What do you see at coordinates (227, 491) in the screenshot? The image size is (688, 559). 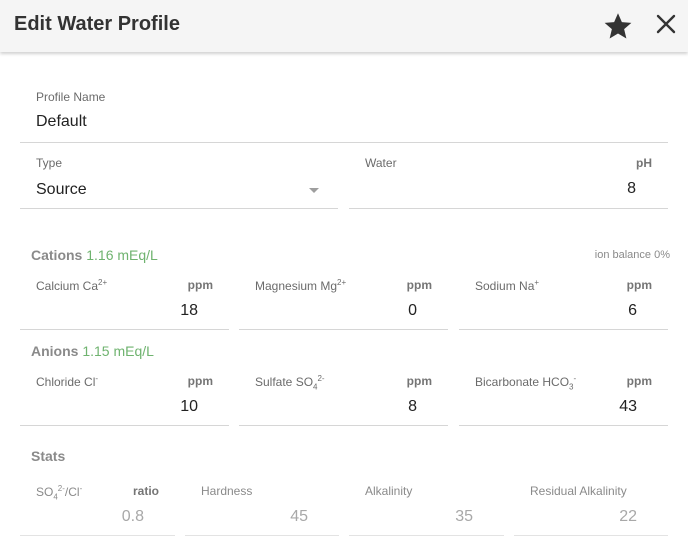 I see `hardness-label: Hardness` at bounding box center [227, 491].